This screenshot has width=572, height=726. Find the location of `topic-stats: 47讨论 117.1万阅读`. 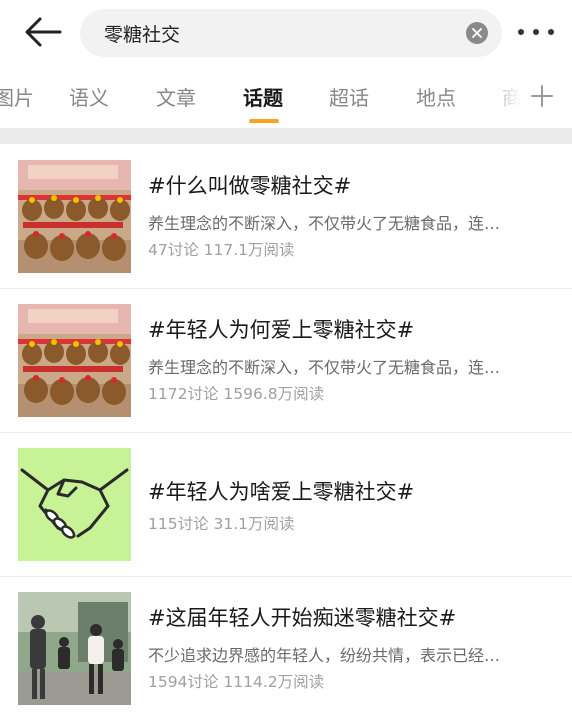

topic-stats: 47讨论 117.1万阅读 is located at coordinates (221, 250).